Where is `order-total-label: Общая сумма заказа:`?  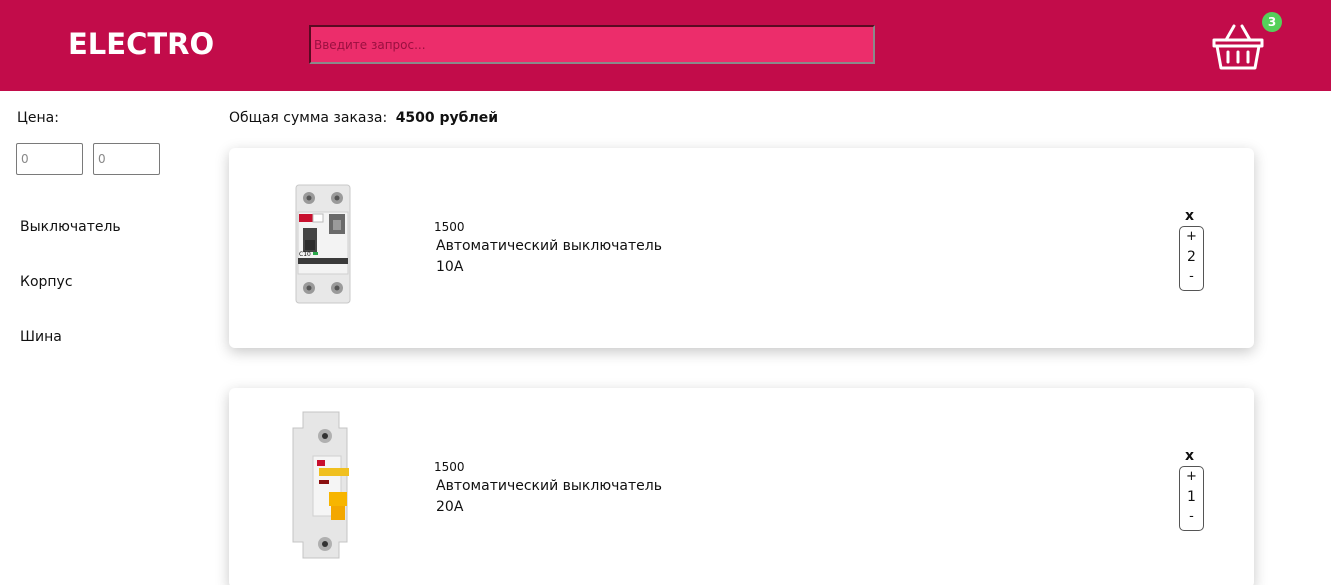
order-total-label: Общая сумма заказа: is located at coordinates (308, 118).